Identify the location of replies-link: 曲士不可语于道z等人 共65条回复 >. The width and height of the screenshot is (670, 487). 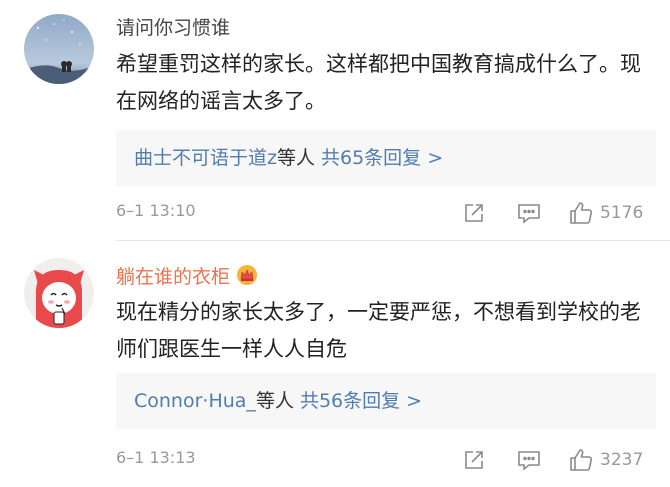
(386, 158).